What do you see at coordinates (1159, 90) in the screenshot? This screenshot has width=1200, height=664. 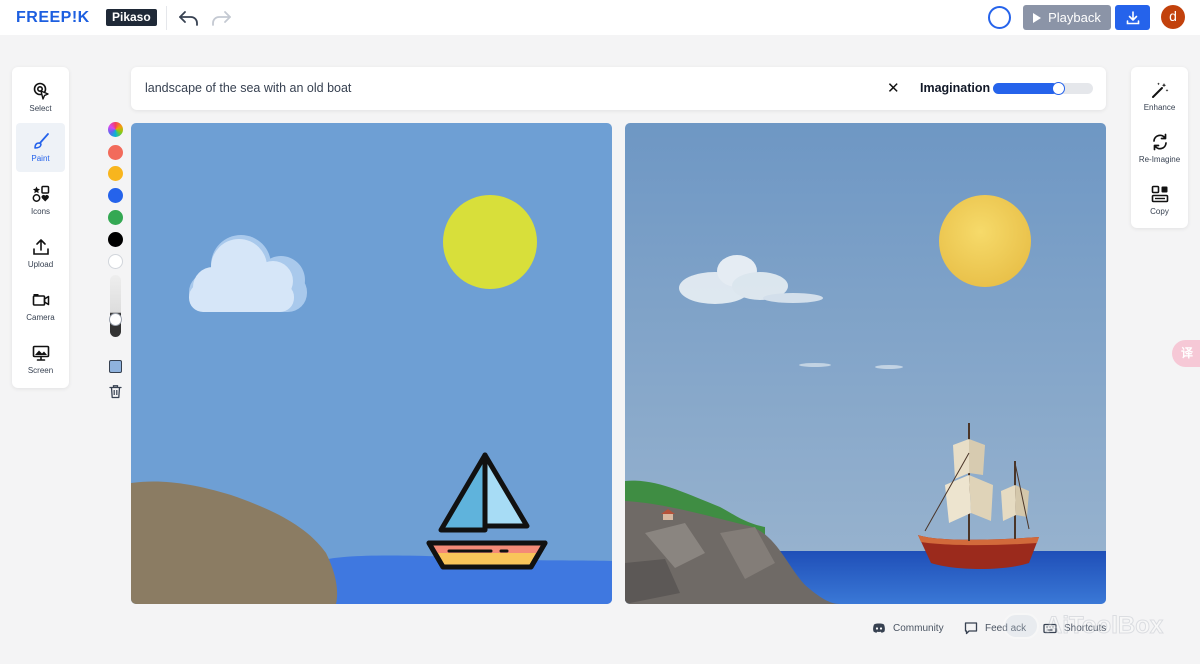 I see `magic-wand-icon` at bounding box center [1159, 90].